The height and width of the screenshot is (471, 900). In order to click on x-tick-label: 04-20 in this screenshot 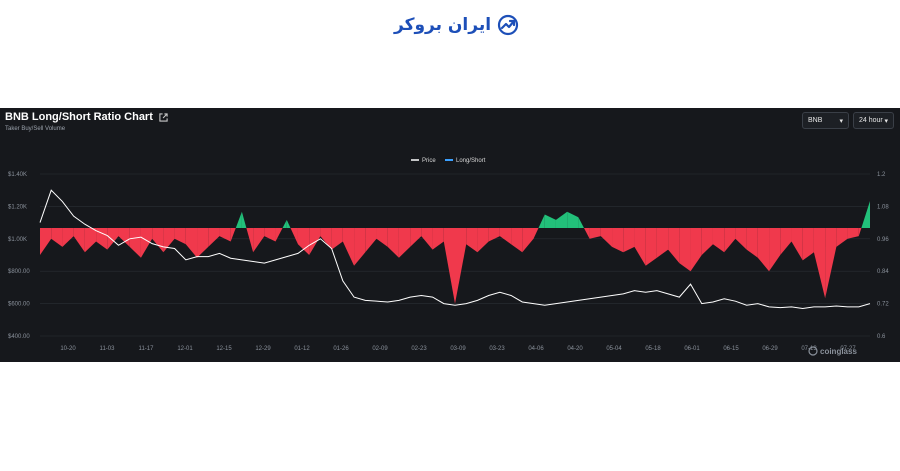, I will do `click(575, 349)`.